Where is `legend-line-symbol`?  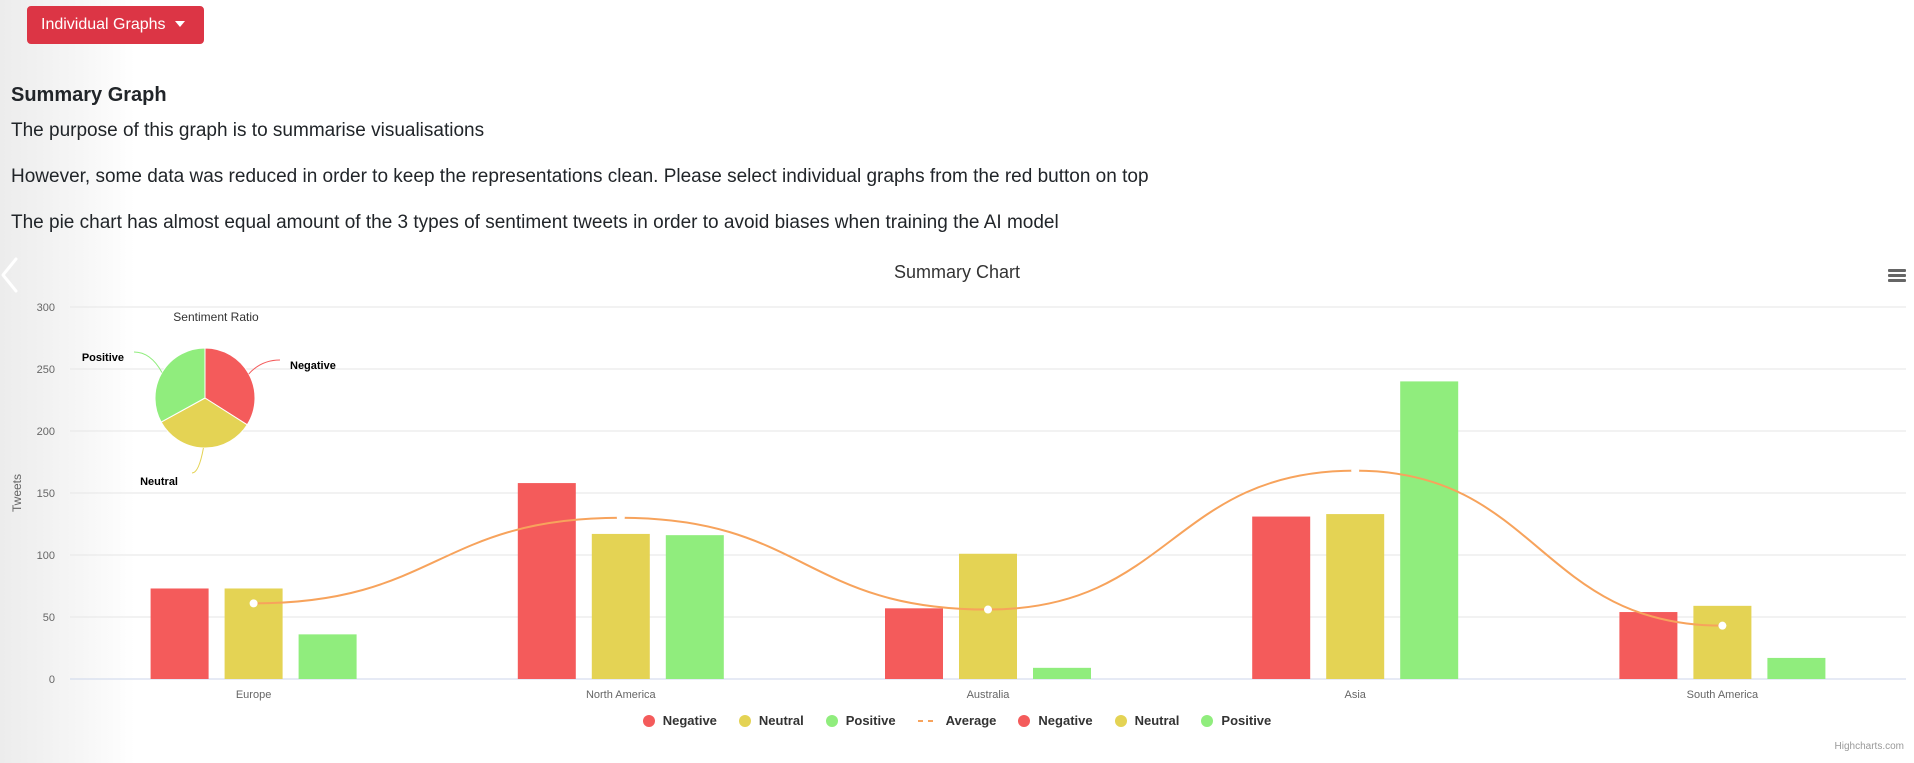
legend-line-symbol is located at coordinates (927, 720).